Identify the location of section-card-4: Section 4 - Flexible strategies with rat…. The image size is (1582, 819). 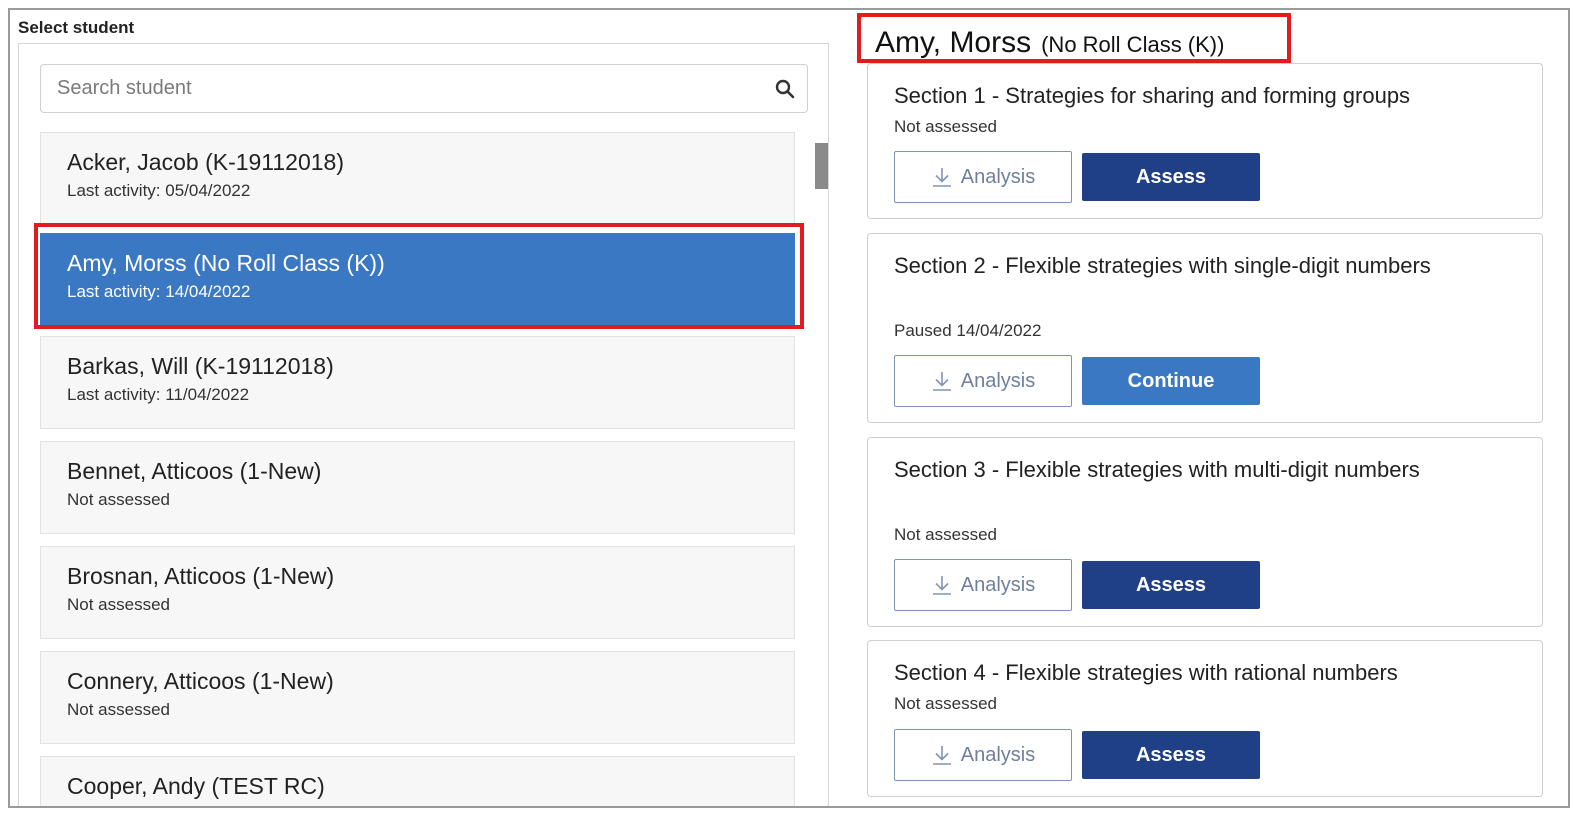
(1205, 718).